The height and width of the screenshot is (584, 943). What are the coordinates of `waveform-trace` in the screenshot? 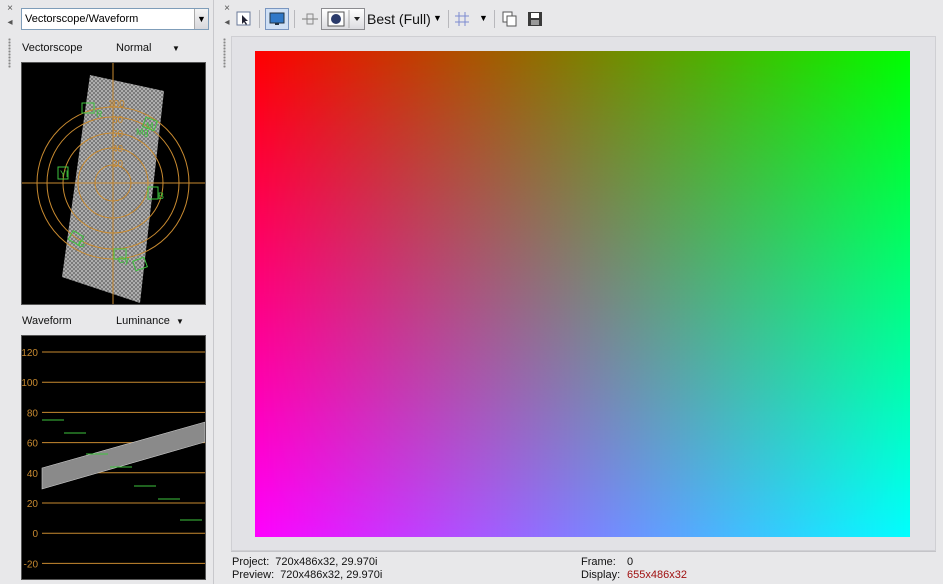 It's located at (123, 455).